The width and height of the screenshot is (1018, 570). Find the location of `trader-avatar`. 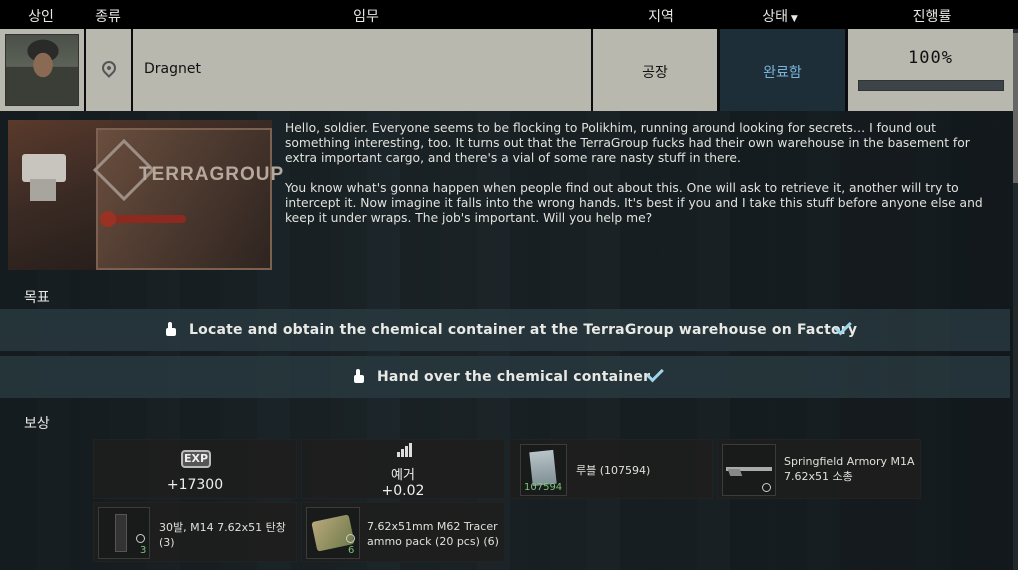

trader-avatar is located at coordinates (42, 70).